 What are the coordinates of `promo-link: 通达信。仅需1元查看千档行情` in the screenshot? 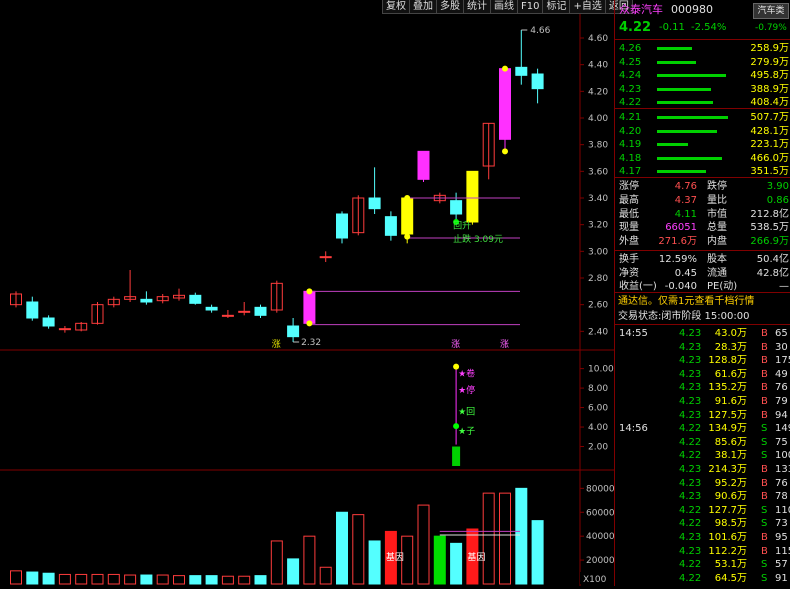 It's located at (702, 302).